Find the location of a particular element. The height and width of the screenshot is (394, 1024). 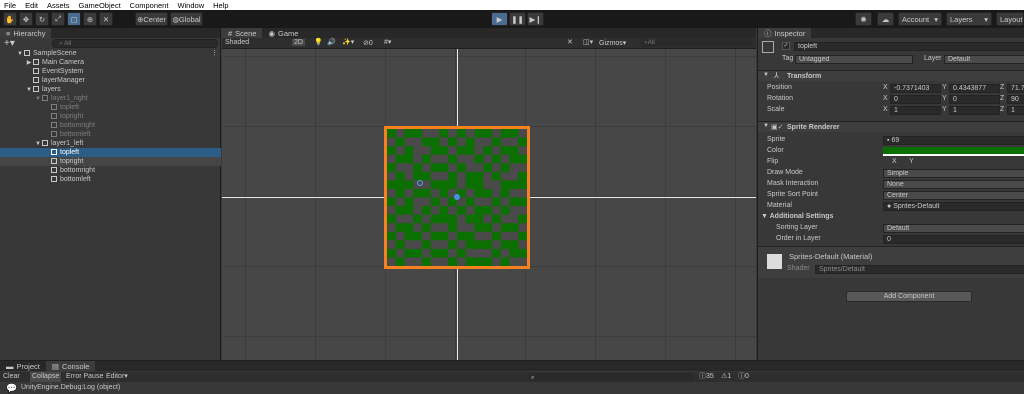

clear-button: Clear is located at coordinates (11, 377).